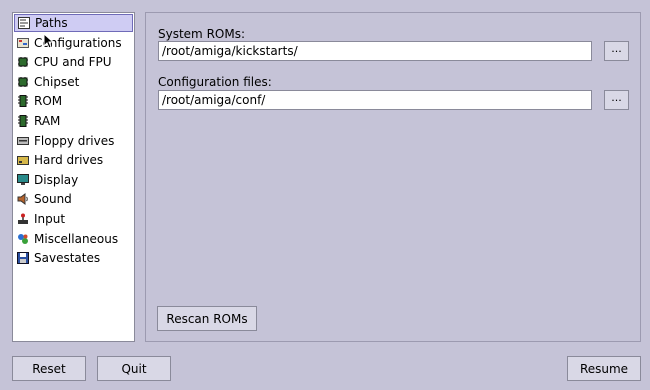  What do you see at coordinates (375, 51) in the screenshot?
I see `system-roms-field: /root/amiga/kickstarts/` at bounding box center [375, 51].